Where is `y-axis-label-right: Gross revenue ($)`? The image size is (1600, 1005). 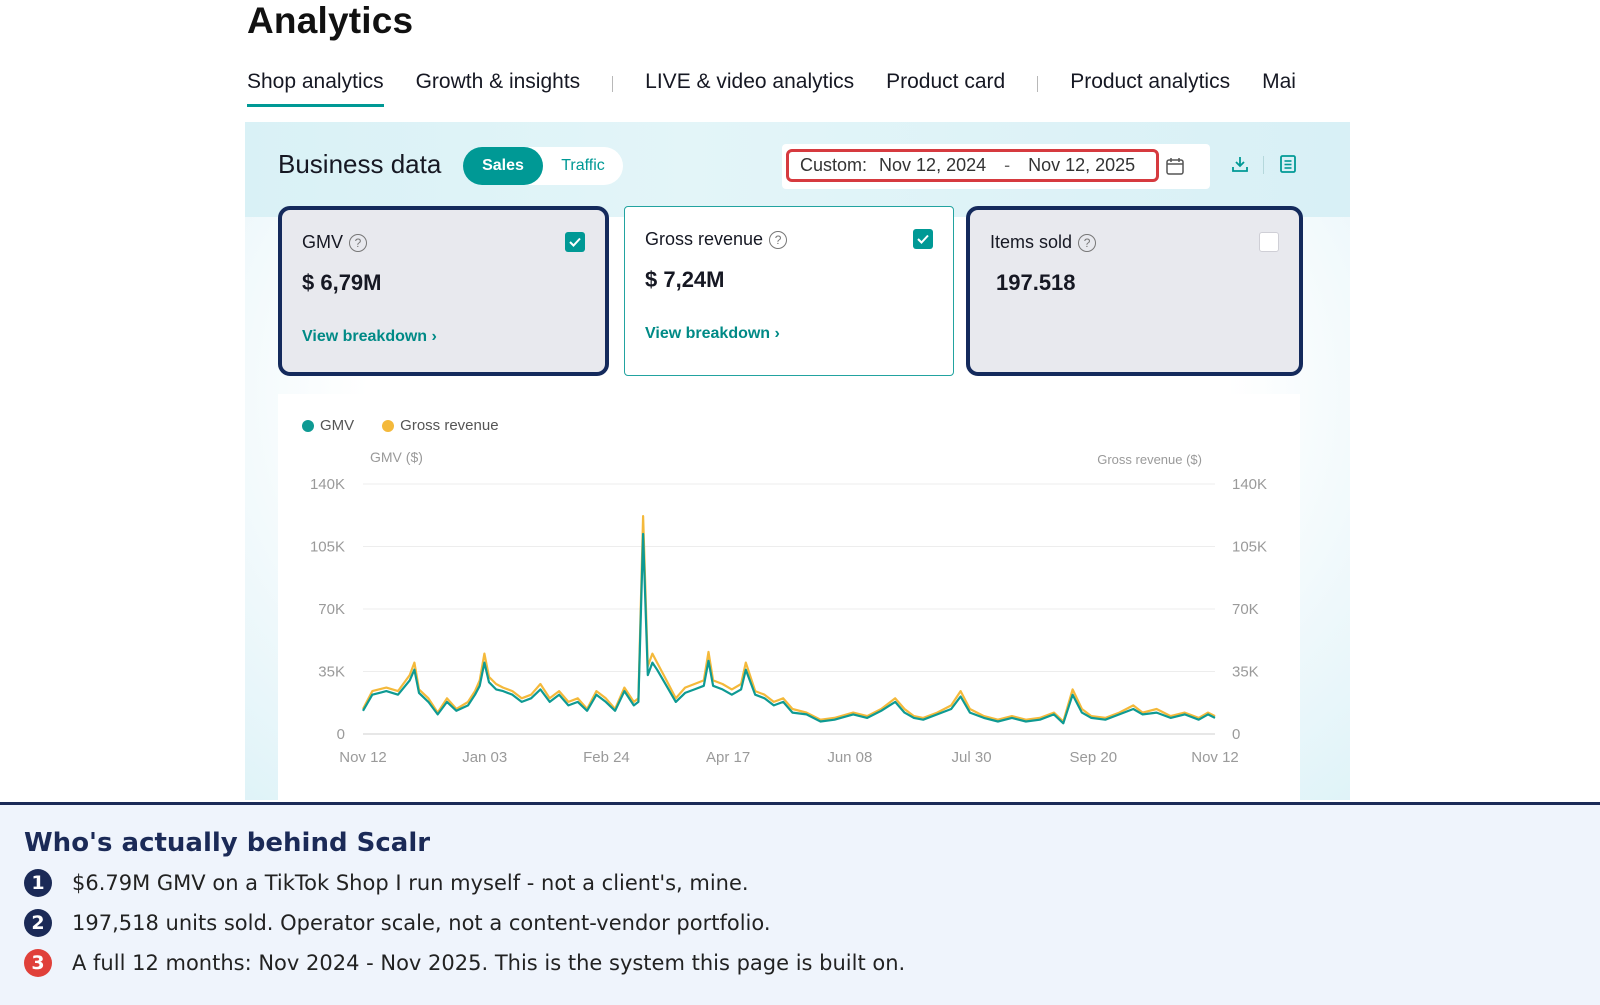
y-axis-label-right: Gross revenue ($) is located at coordinates (1149, 459).